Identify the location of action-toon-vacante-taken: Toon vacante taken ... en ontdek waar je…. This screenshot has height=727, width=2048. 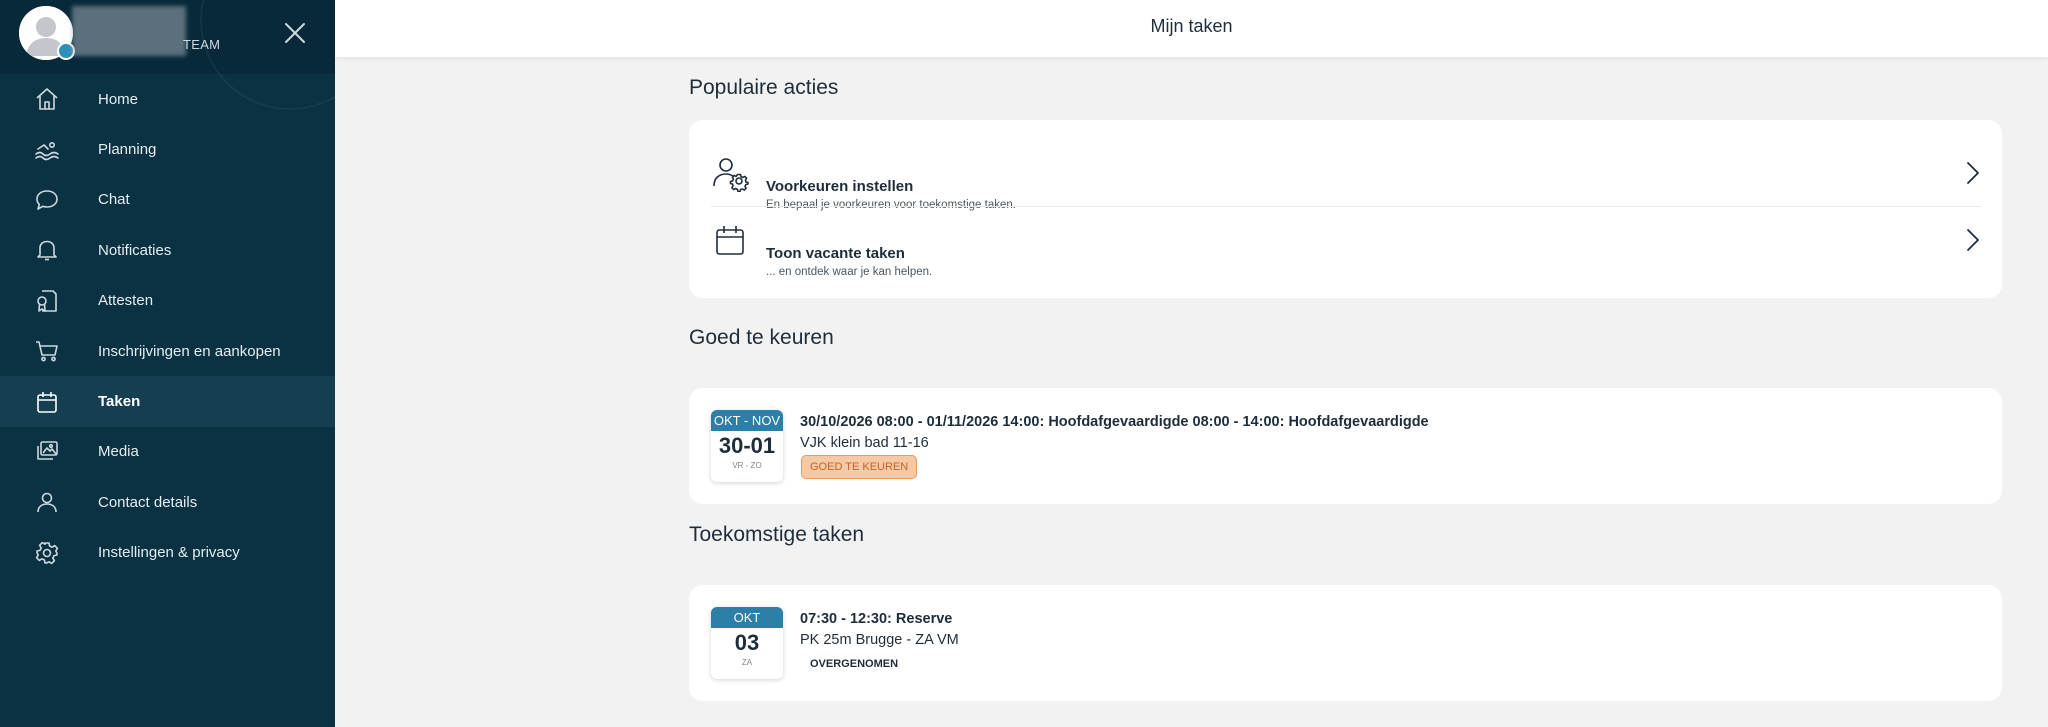
(1346, 242).